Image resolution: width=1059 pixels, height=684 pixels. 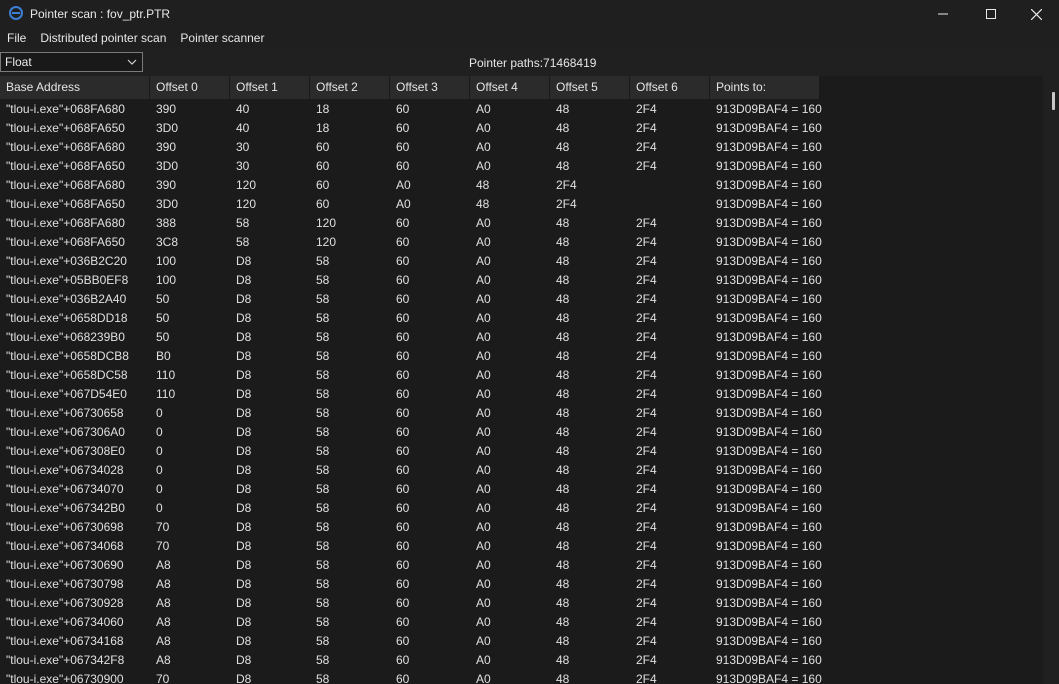 I want to click on cell-base-address: "tlou-i.exe"+06730900, so click(x=65, y=678).